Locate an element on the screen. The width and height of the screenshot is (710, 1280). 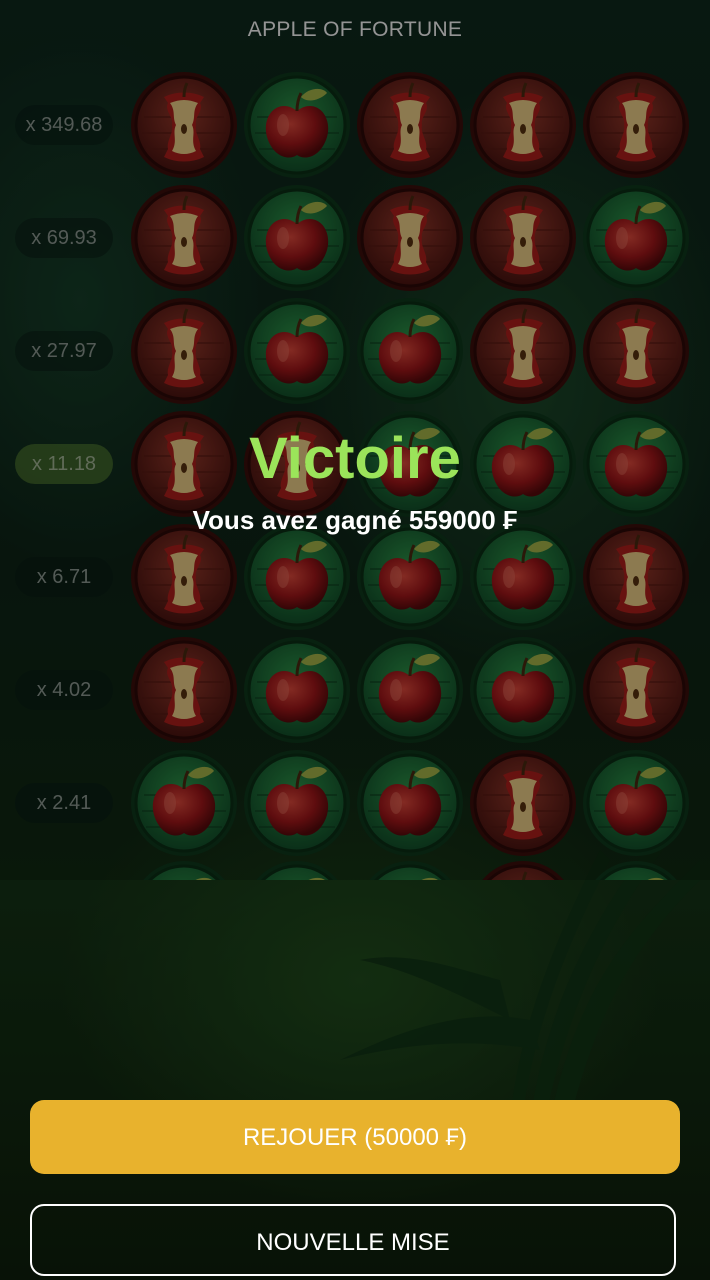
new-bet-button: NOUVELLE MISE is located at coordinates (353, 1240).